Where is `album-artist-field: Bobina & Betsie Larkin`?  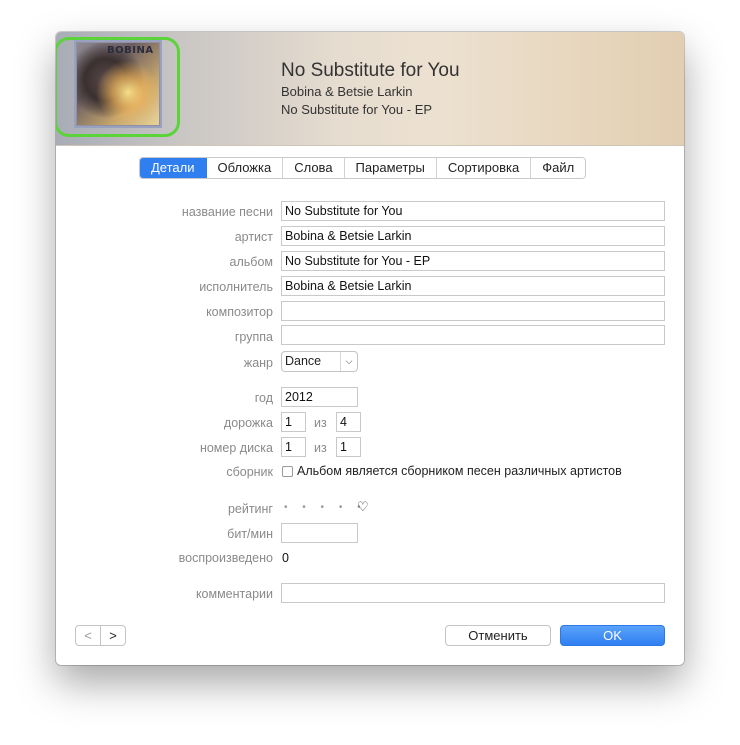
album-artist-field: Bobina & Betsie Larkin is located at coordinates (473, 286).